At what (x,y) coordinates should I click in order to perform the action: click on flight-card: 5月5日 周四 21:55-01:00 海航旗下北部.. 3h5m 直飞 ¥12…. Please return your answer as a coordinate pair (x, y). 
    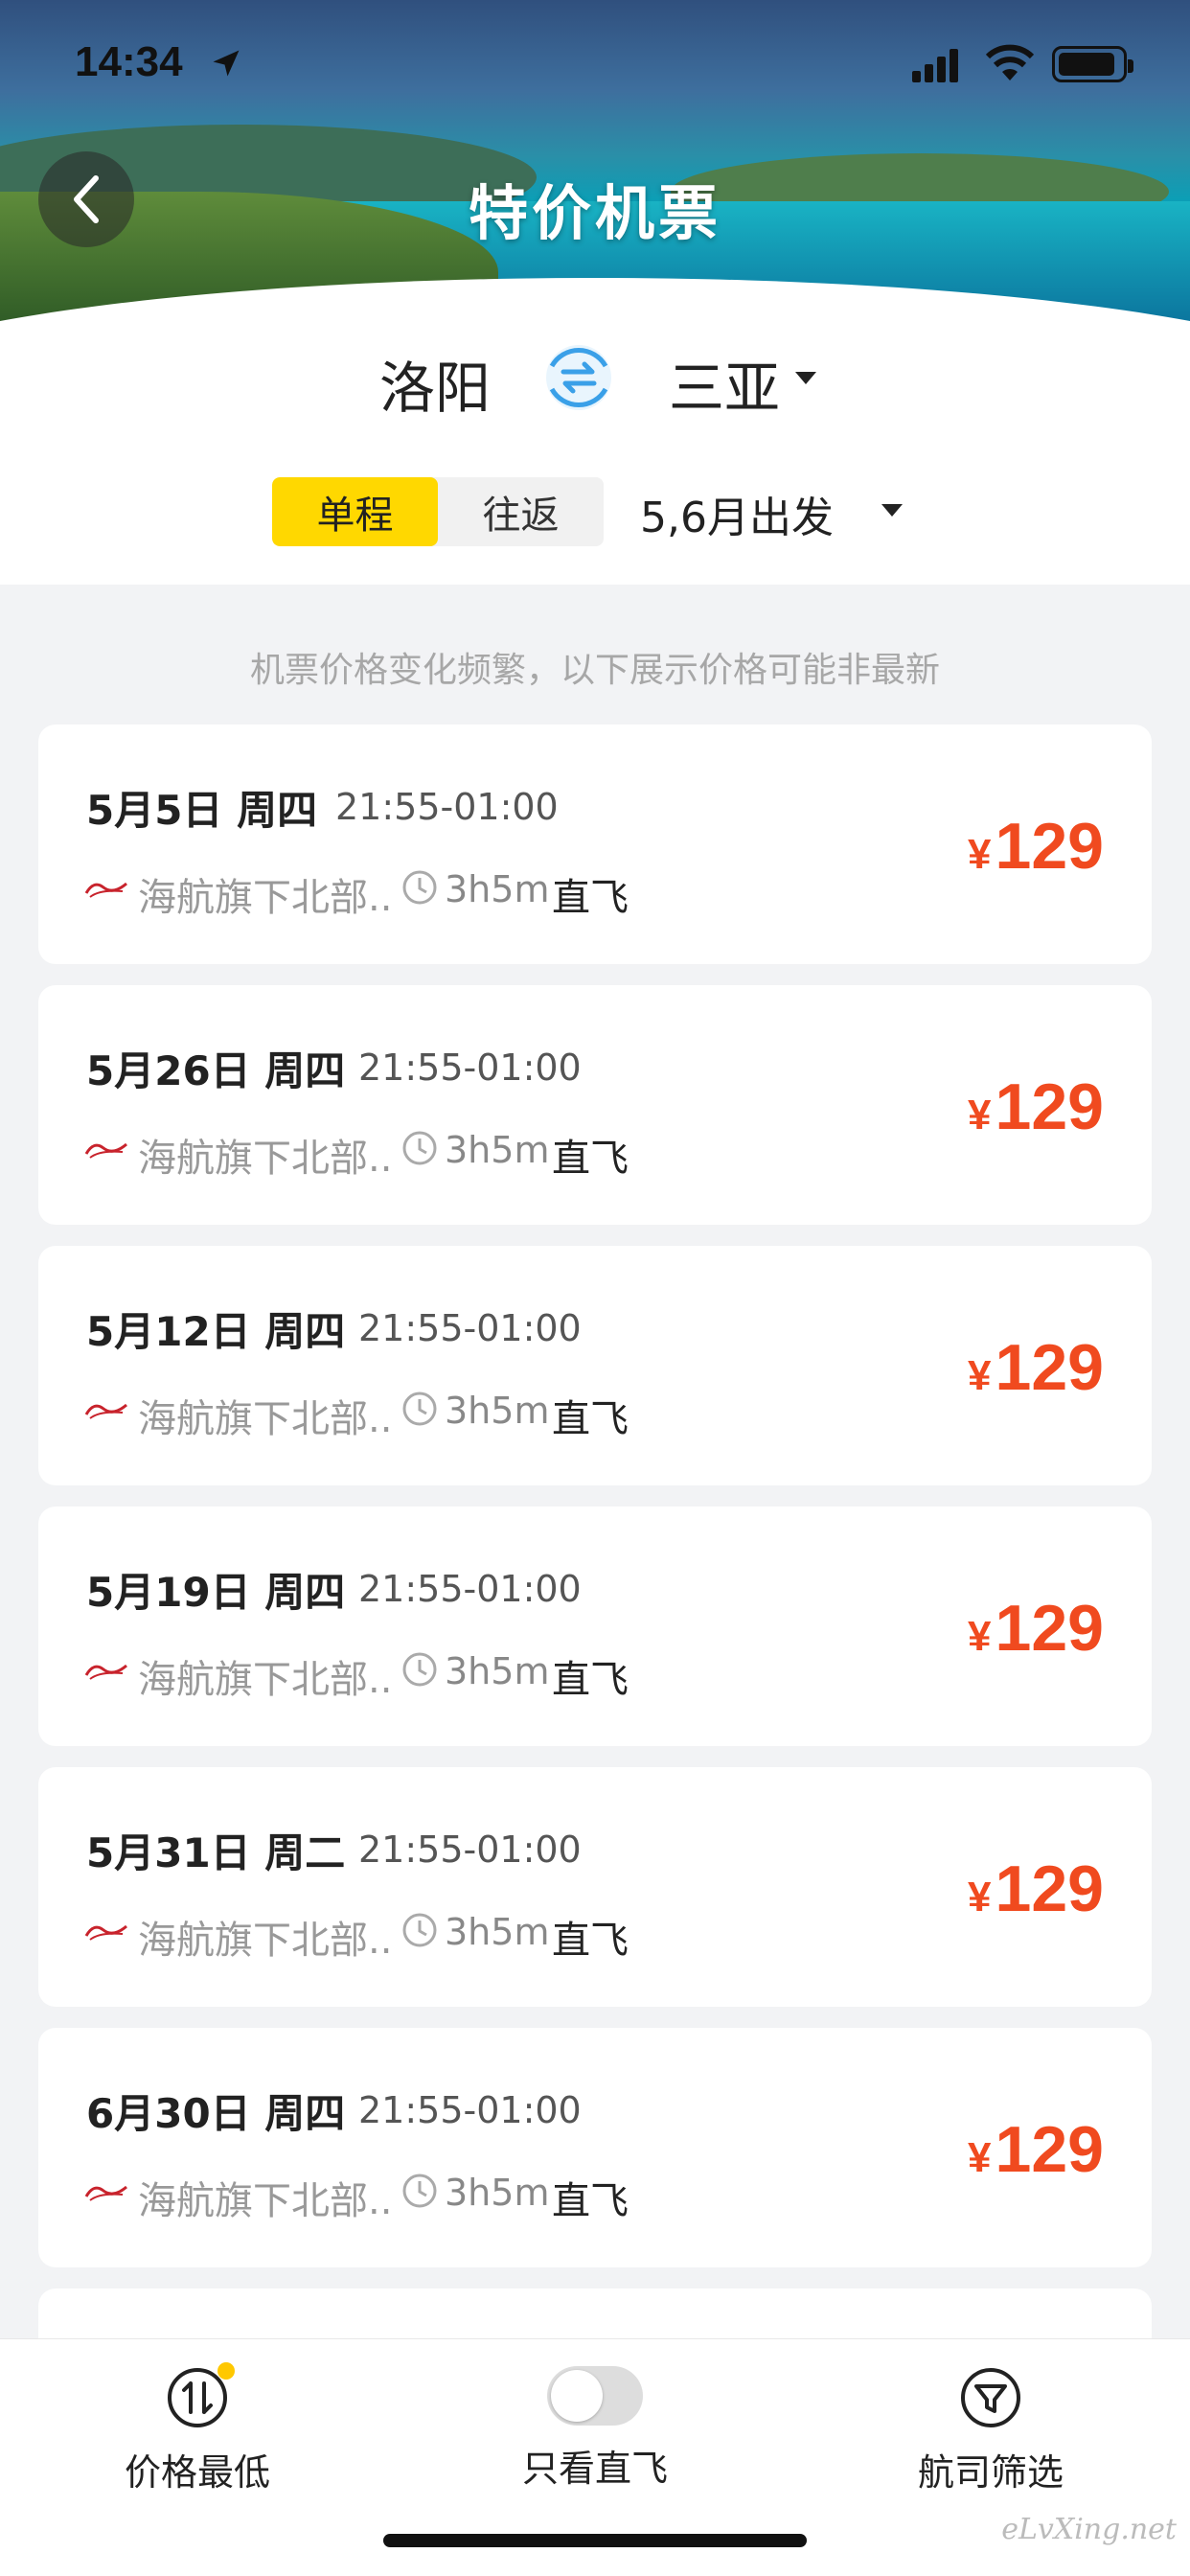
    Looking at the image, I should click on (595, 844).